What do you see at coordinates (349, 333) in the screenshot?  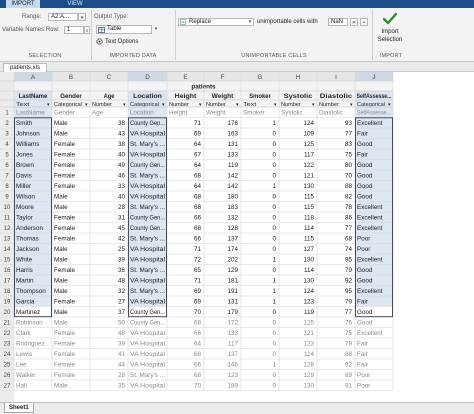 I see `cell: 75` at bounding box center [349, 333].